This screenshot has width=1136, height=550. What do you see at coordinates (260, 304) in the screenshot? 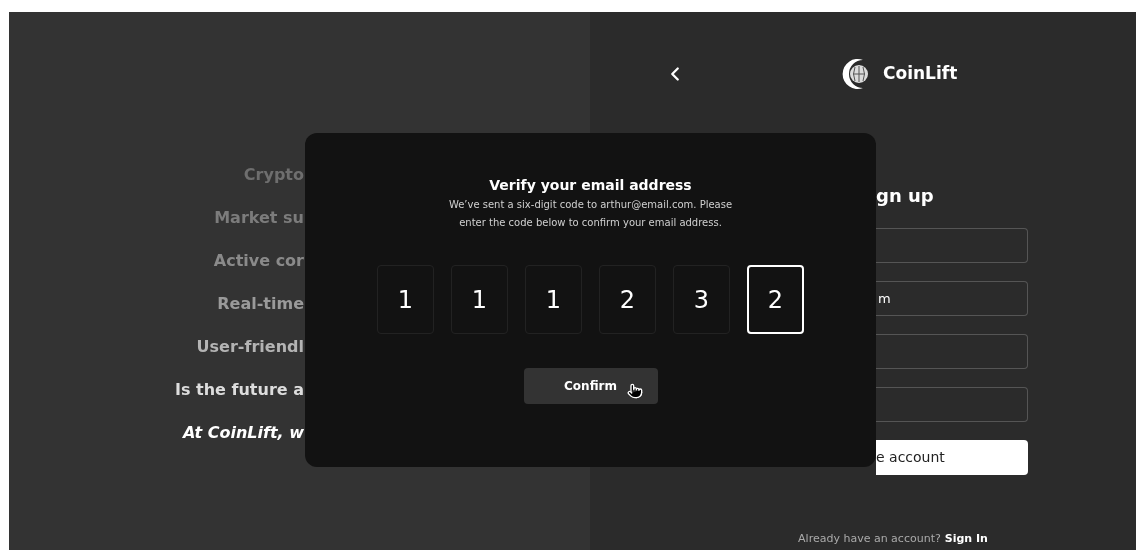
I see `tagline-text: Real-time` at bounding box center [260, 304].